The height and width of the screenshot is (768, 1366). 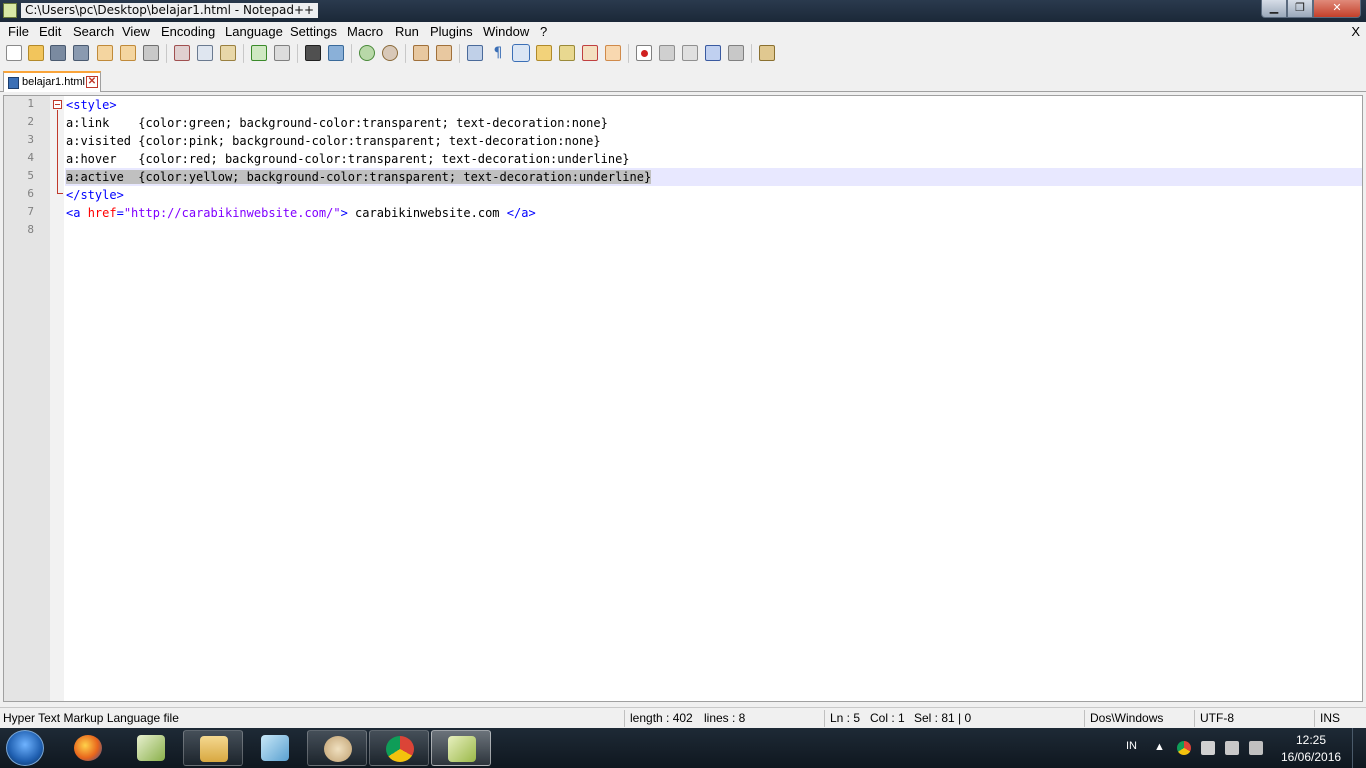 I want to click on menu-window: Window, so click(x=506, y=31).